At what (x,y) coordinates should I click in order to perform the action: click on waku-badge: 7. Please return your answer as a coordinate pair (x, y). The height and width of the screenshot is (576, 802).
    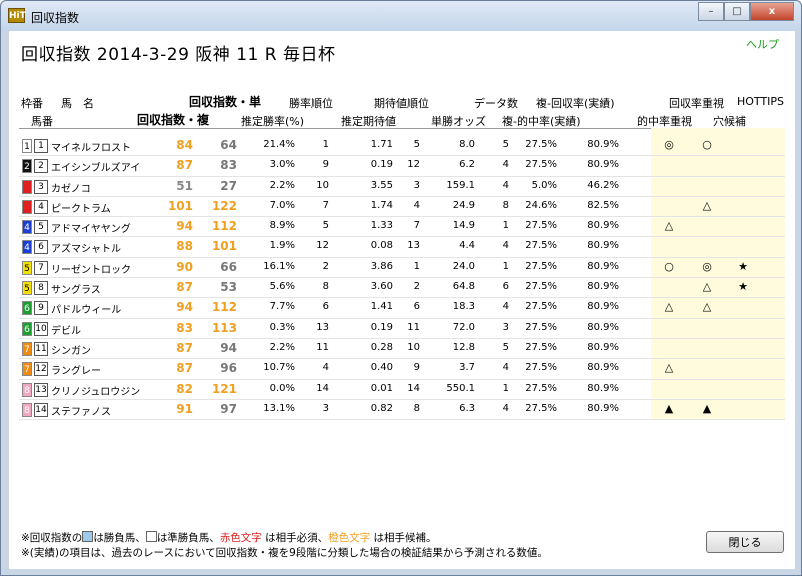
    Looking at the image, I should click on (27, 369).